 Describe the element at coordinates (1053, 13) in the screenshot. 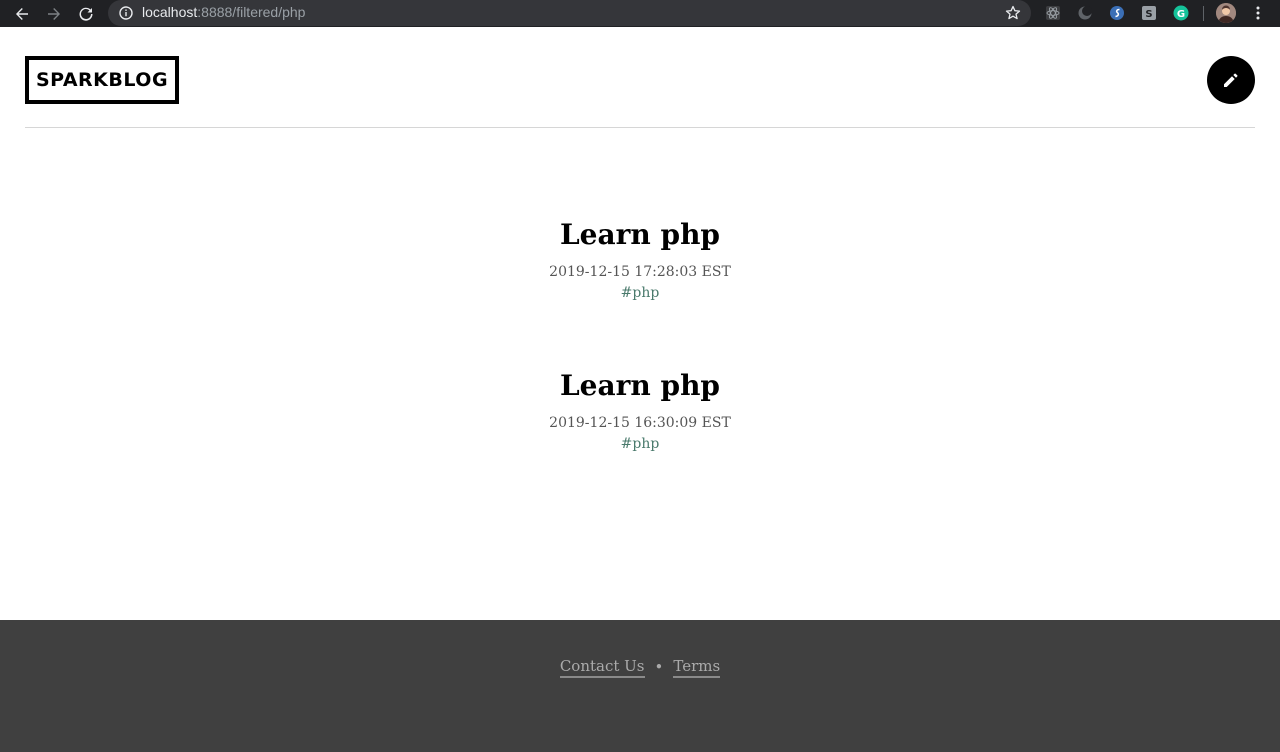

I see `extension-react-icon` at that location.